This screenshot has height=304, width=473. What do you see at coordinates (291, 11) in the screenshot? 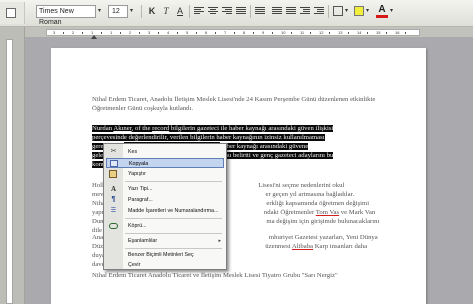
I see `bullets-icon` at bounding box center [291, 11].